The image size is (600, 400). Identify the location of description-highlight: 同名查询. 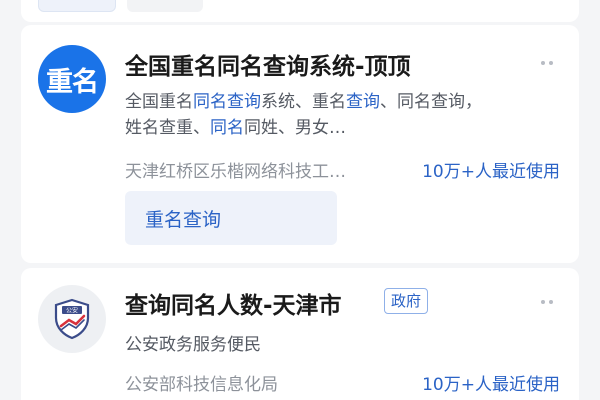
(227, 102).